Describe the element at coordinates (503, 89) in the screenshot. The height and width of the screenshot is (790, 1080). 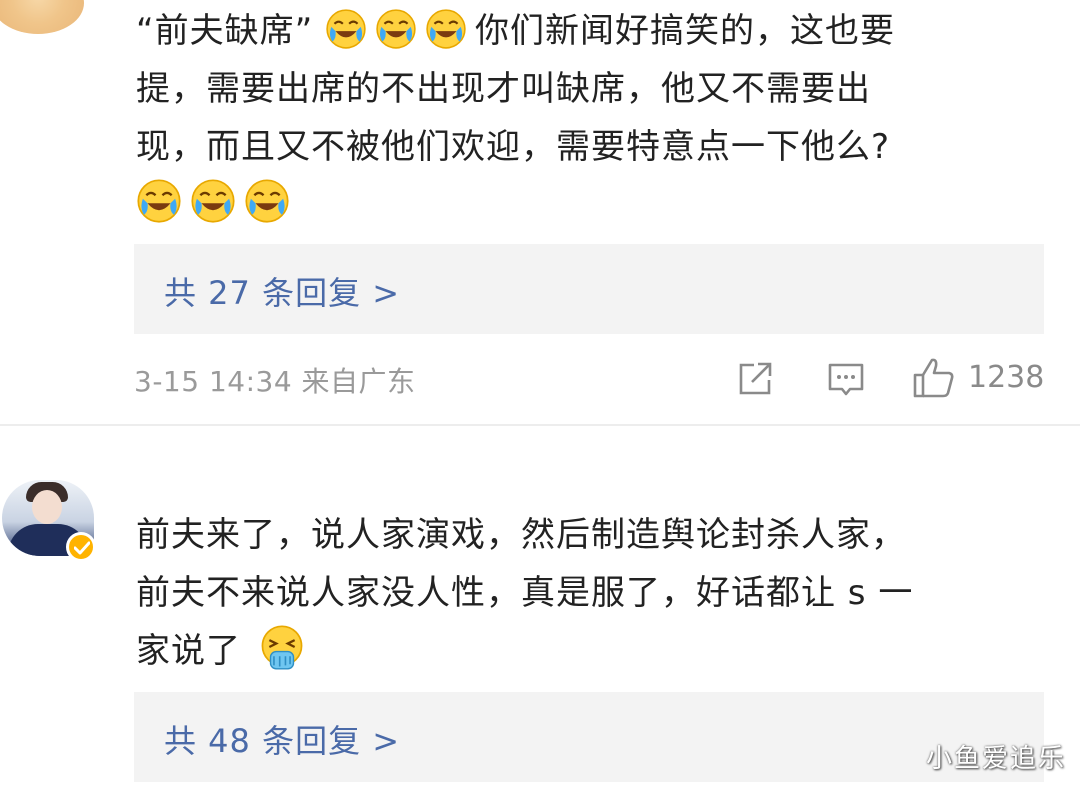
I see `comment-line: 提，需要出席的不出现才叫缺席，他又不需要出` at that location.